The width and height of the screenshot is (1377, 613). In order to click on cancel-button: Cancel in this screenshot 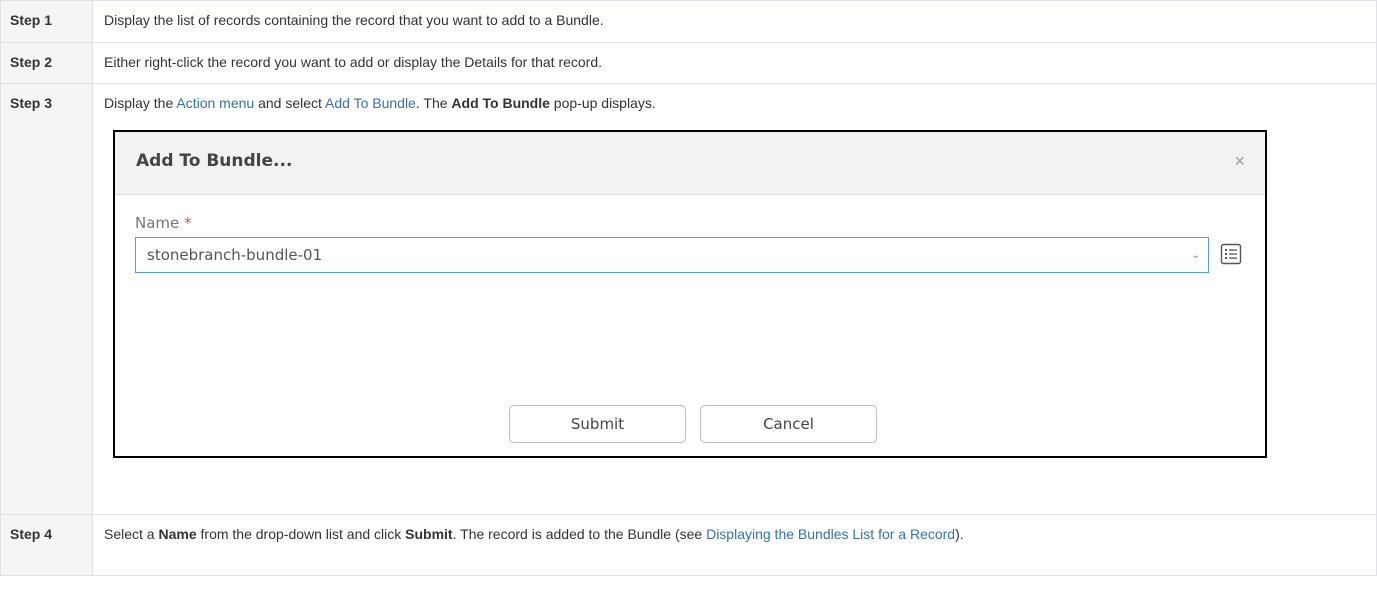, I will do `click(788, 424)`.